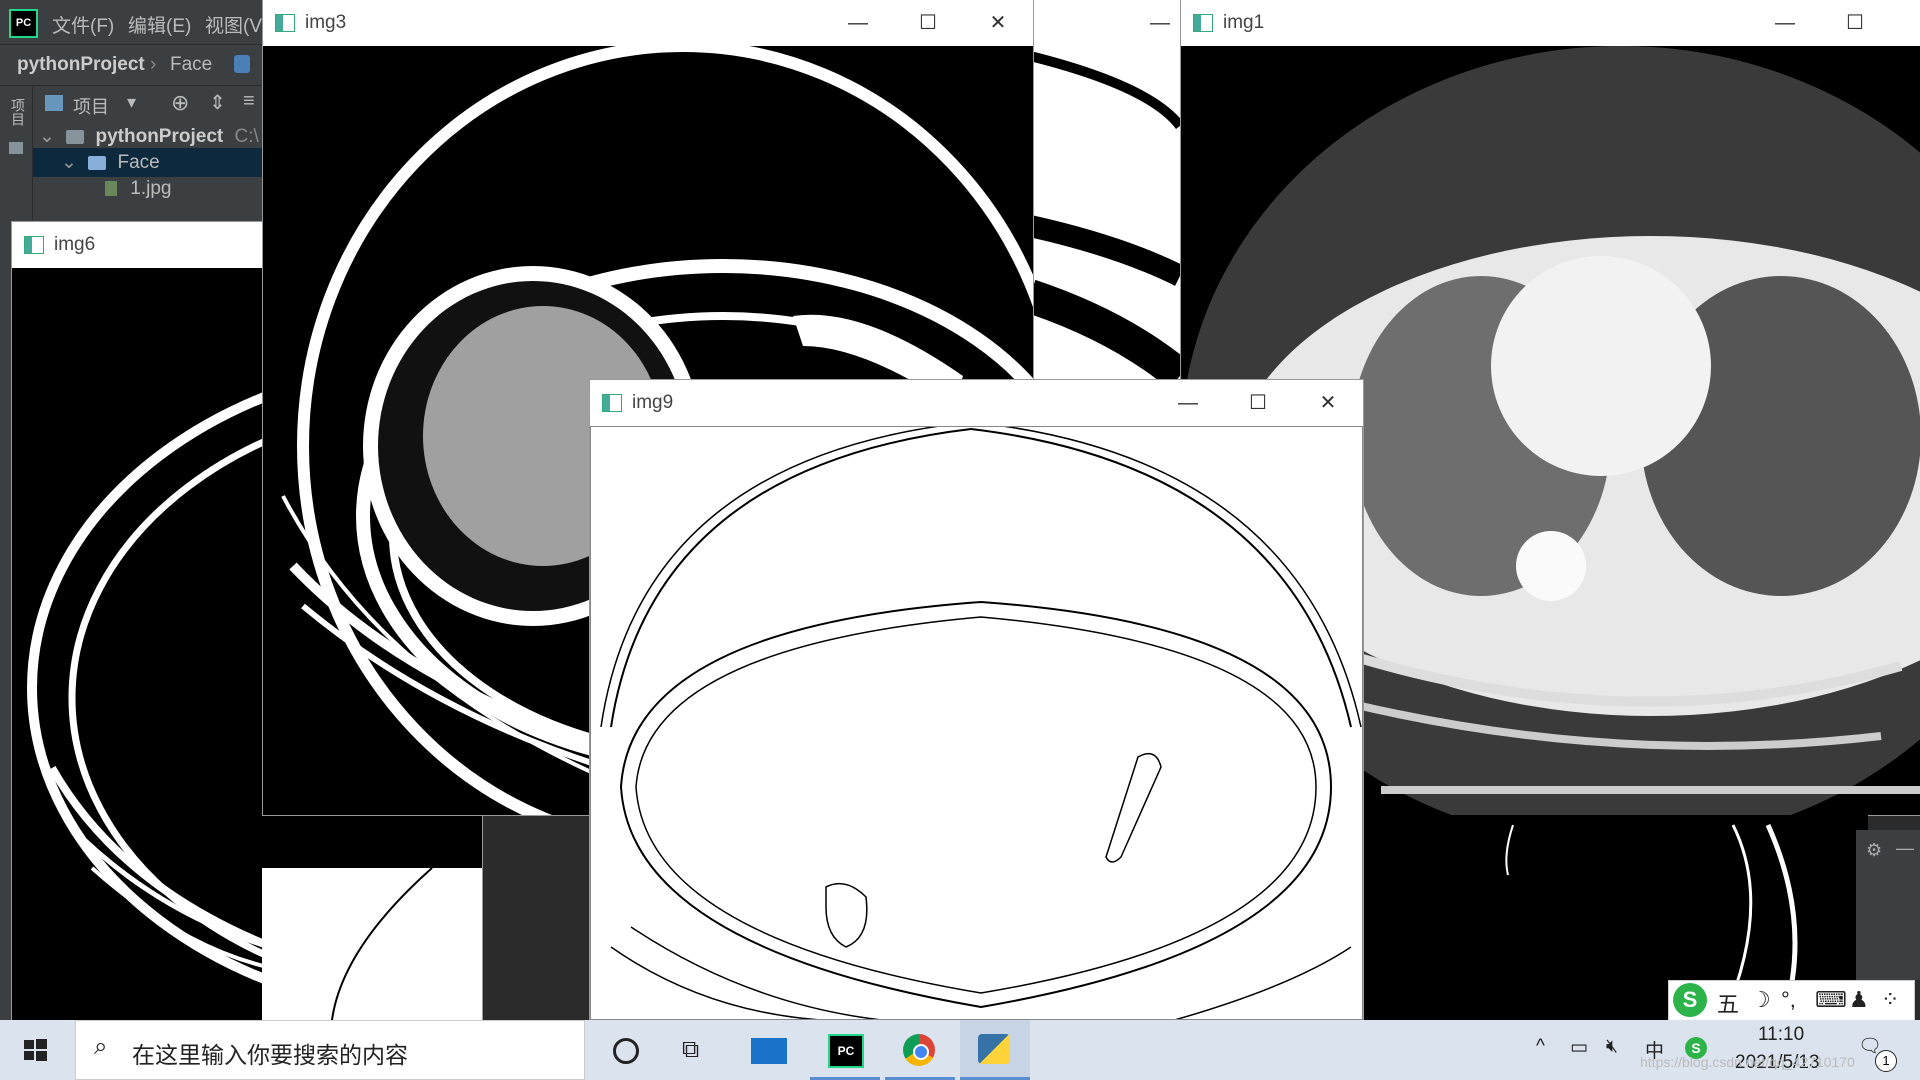 The width and height of the screenshot is (1920, 1080). Describe the element at coordinates (1781, 1035) in the screenshot. I see `clock-time: 11:10` at that location.